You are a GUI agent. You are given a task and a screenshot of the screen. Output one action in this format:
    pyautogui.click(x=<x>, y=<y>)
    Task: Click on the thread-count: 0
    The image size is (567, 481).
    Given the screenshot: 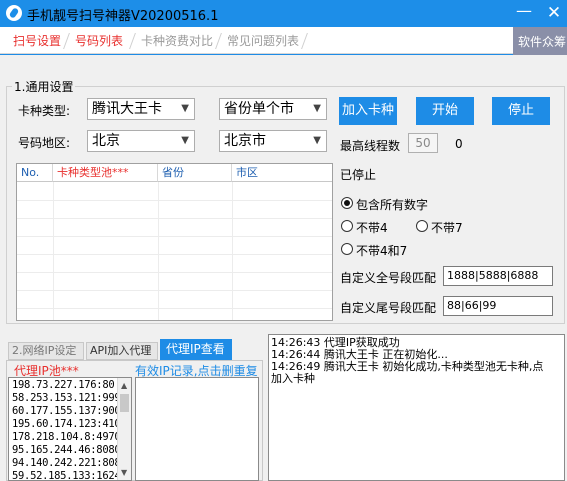 What is the action you would take?
    pyautogui.click(x=459, y=144)
    